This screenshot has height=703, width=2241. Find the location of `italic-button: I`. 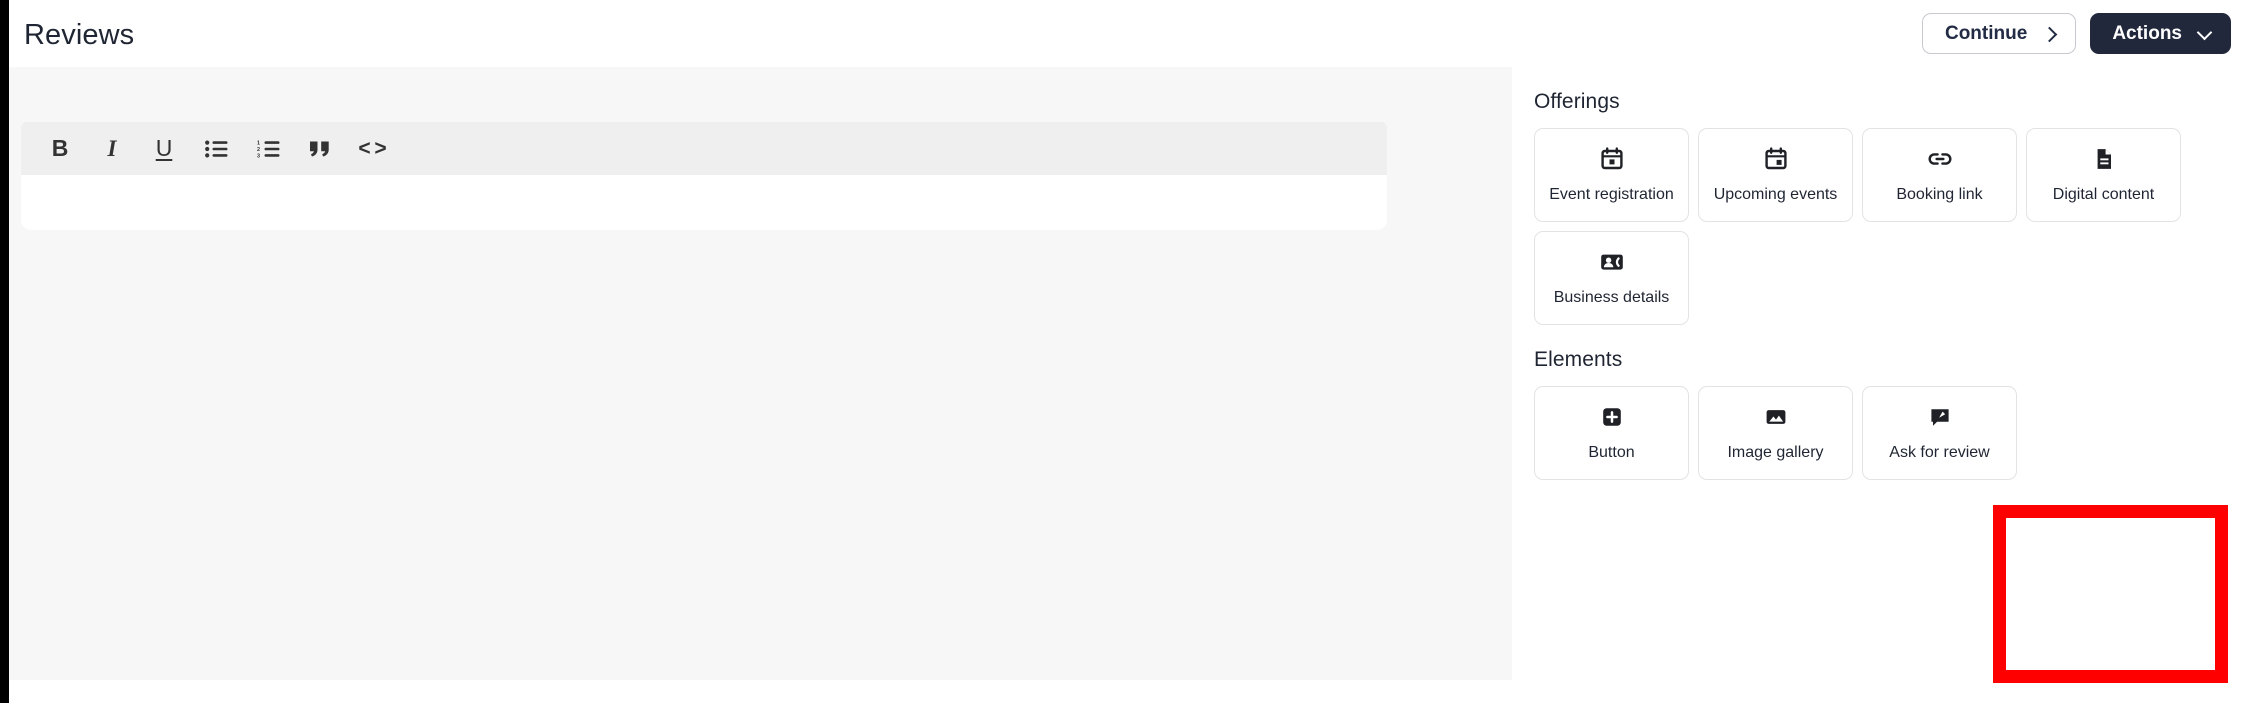

italic-button: I is located at coordinates (112, 149).